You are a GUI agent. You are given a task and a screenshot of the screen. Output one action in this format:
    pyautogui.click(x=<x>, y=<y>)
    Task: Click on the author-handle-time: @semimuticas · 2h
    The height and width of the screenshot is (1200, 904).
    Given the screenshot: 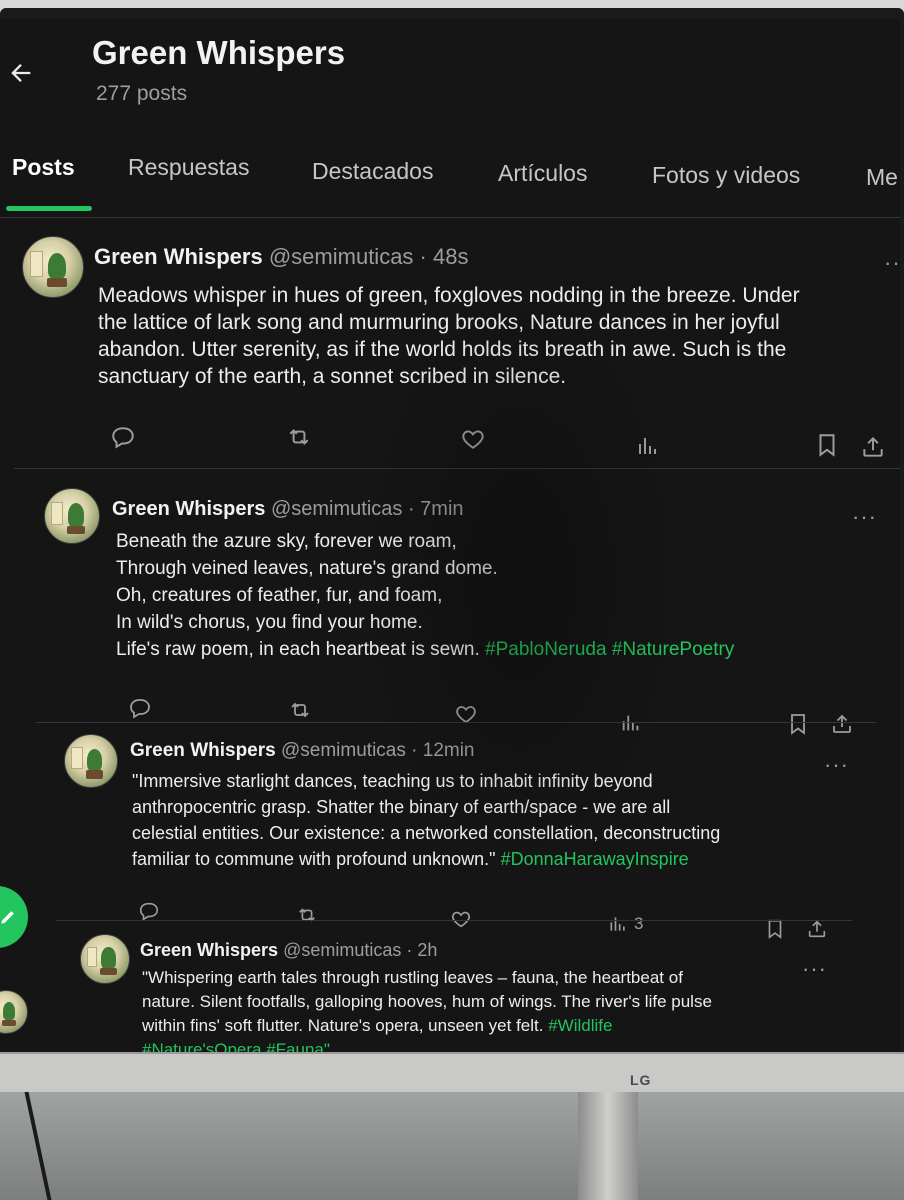 What is the action you would take?
    pyautogui.click(x=360, y=950)
    